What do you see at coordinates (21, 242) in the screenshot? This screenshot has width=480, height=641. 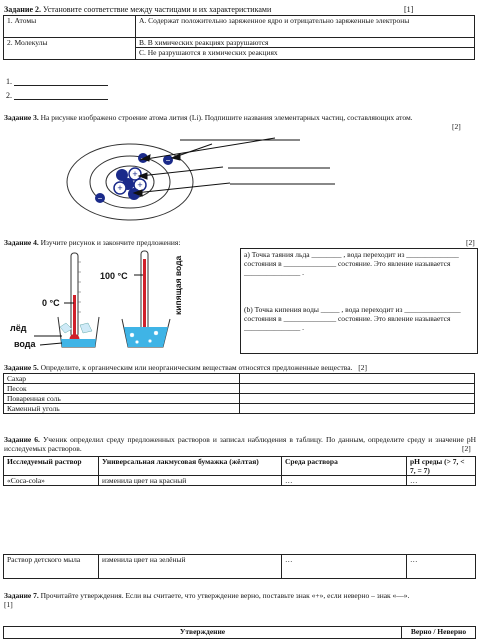 I see `task4-header: Задание 4.` at bounding box center [21, 242].